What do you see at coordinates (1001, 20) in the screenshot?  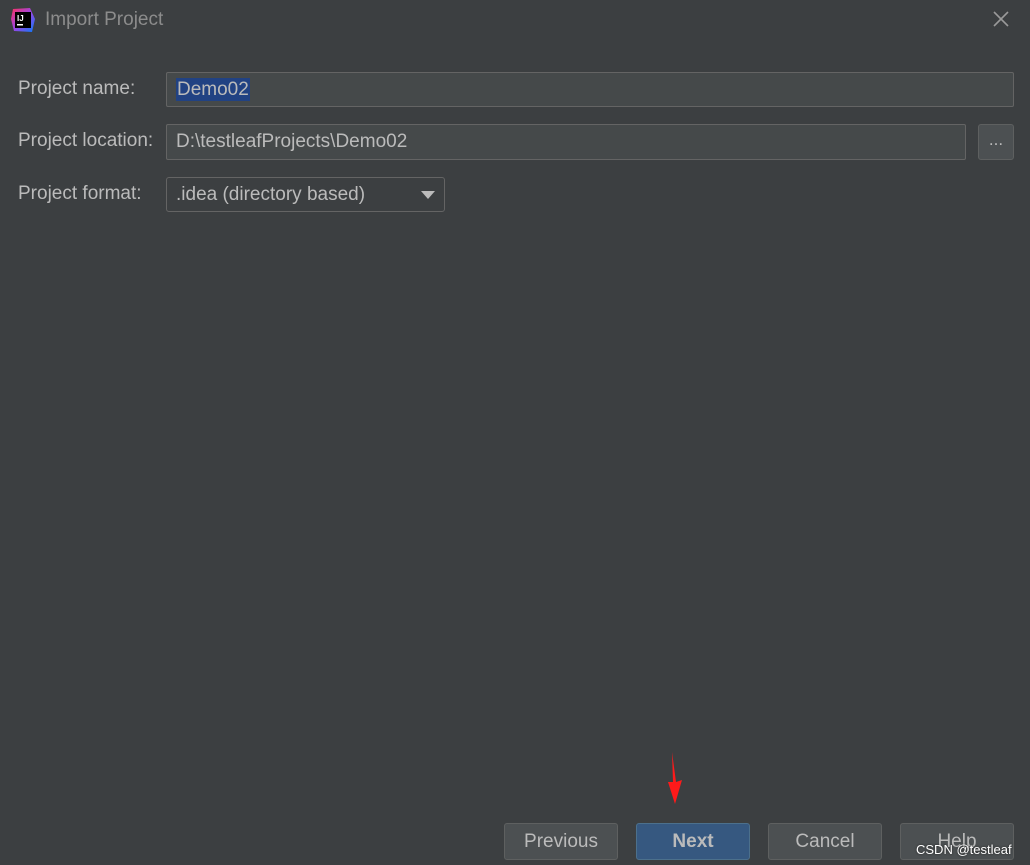 I see `close-icon` at bounding box center [1001, 20].